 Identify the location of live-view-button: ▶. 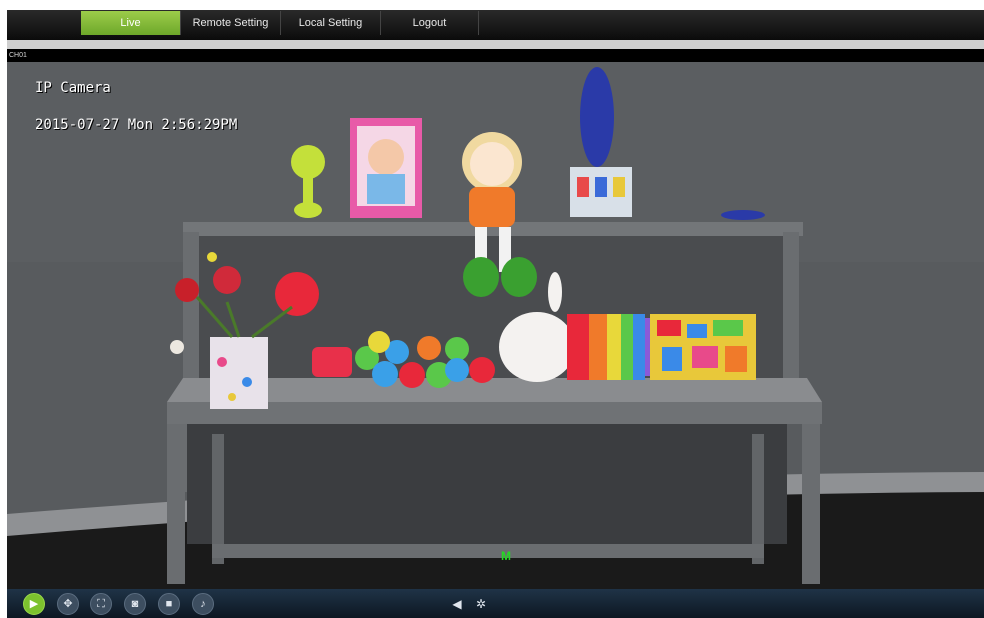
(34, 604).